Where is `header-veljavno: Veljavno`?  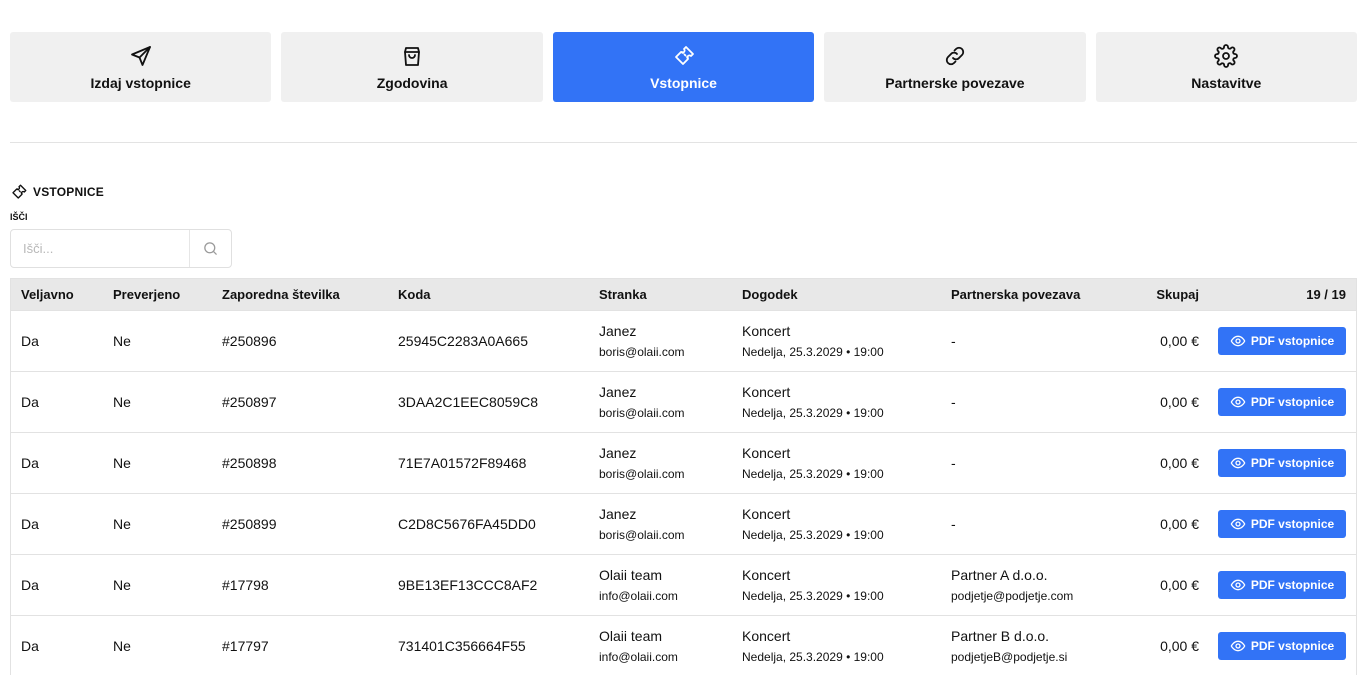
header-veljavno: Veljavno is located at coordinates (47, 294).